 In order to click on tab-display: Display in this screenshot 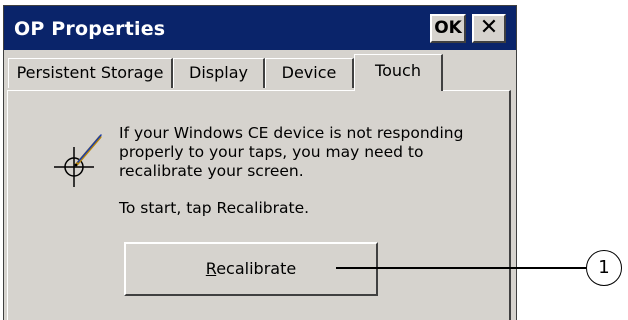, I will do `click(219, 73)`.